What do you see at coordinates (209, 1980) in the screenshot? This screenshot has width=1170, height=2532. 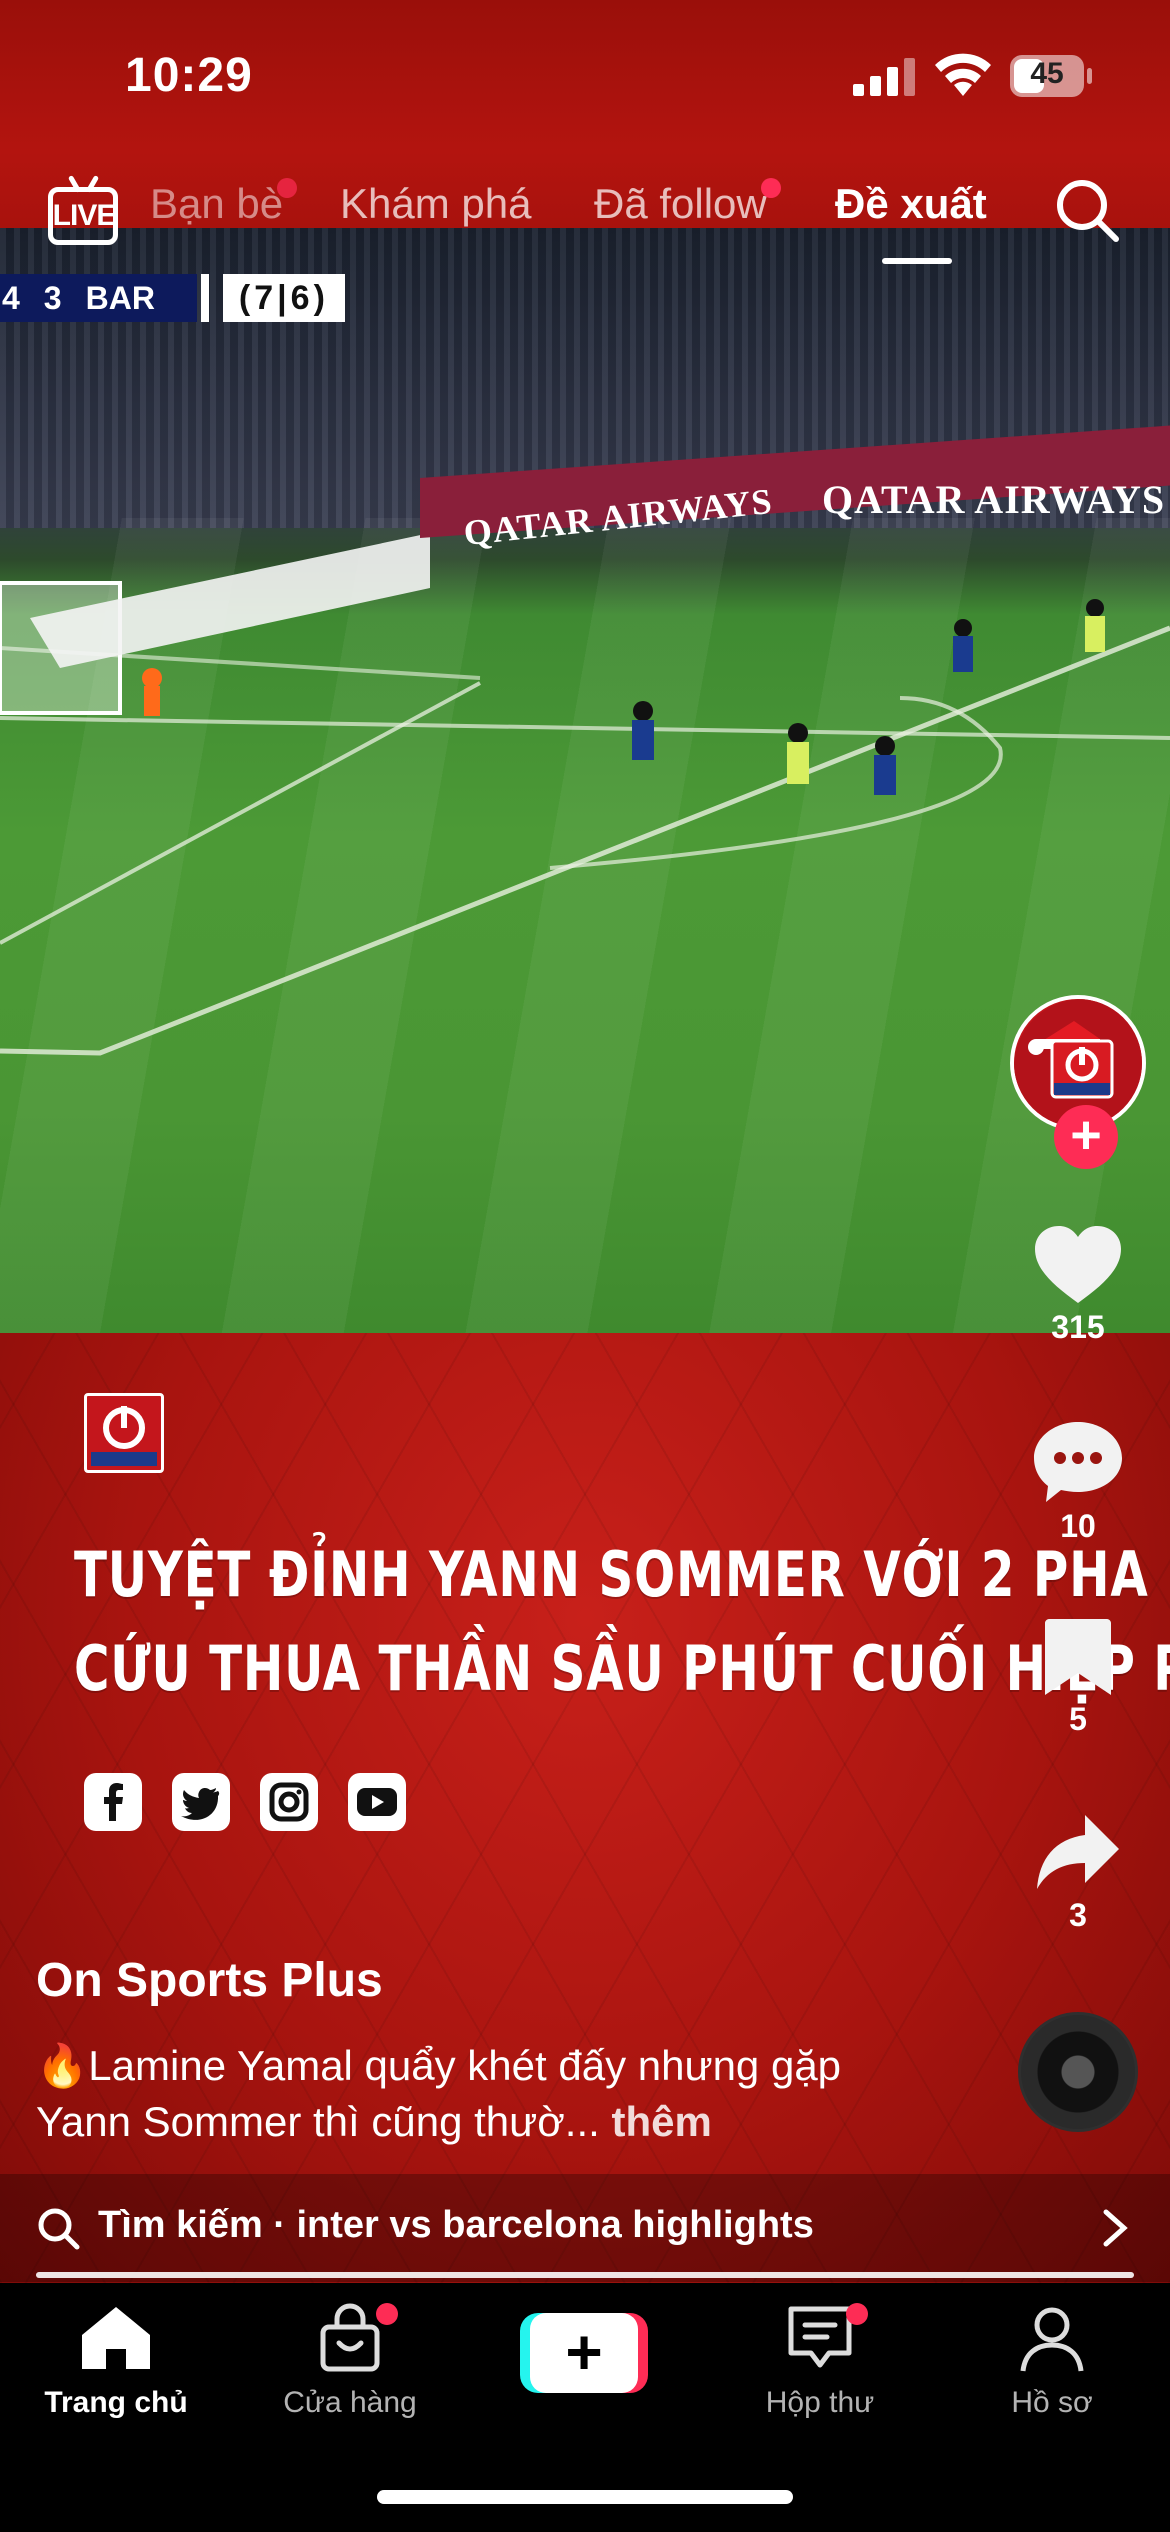 I see `author-name: On Sports Plus` at bounding box center [209, 1980].